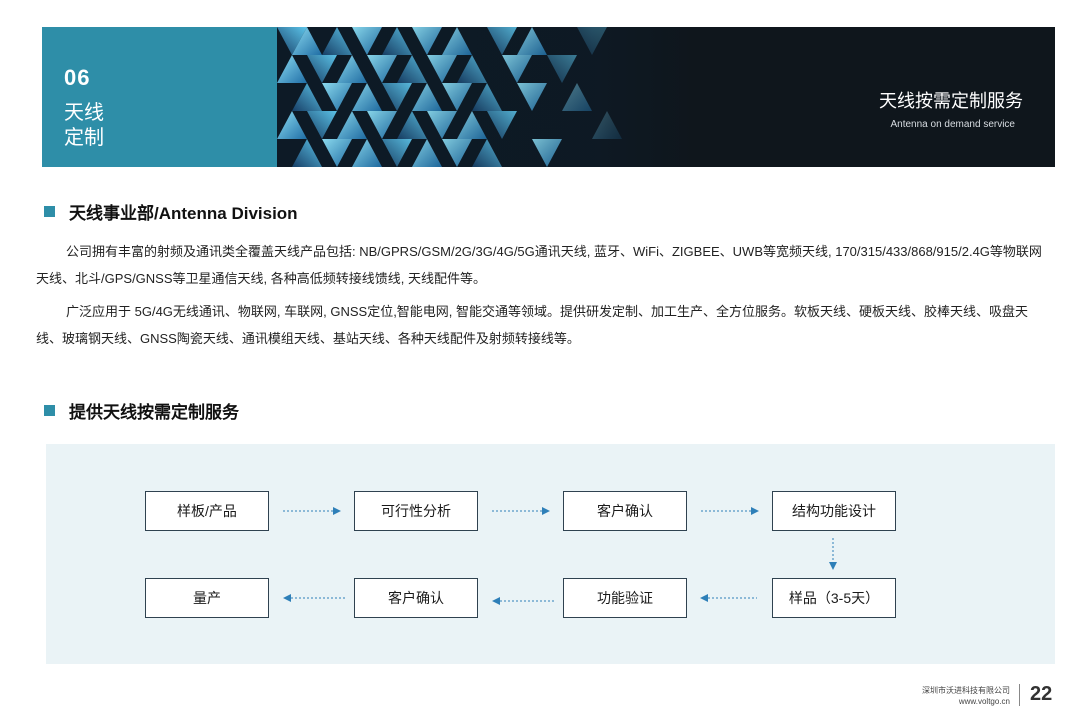 This screenshot has width=1080, height=720. What do you see at coordinates (1041, 694) in the screenshot?
I see `page-number: 22` at bounding box center [1041, 694].